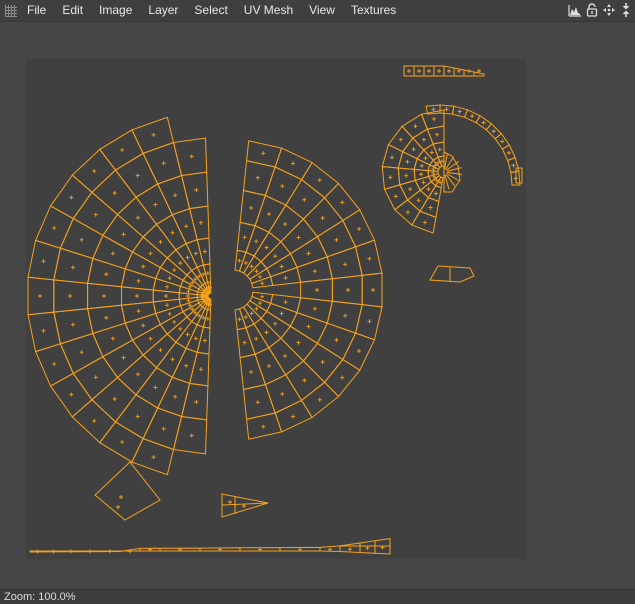 This screenshot has width=635, height=604. Describe the element at coordinates (626, 10) in the screenshot. I see `fit-icon` at that location.